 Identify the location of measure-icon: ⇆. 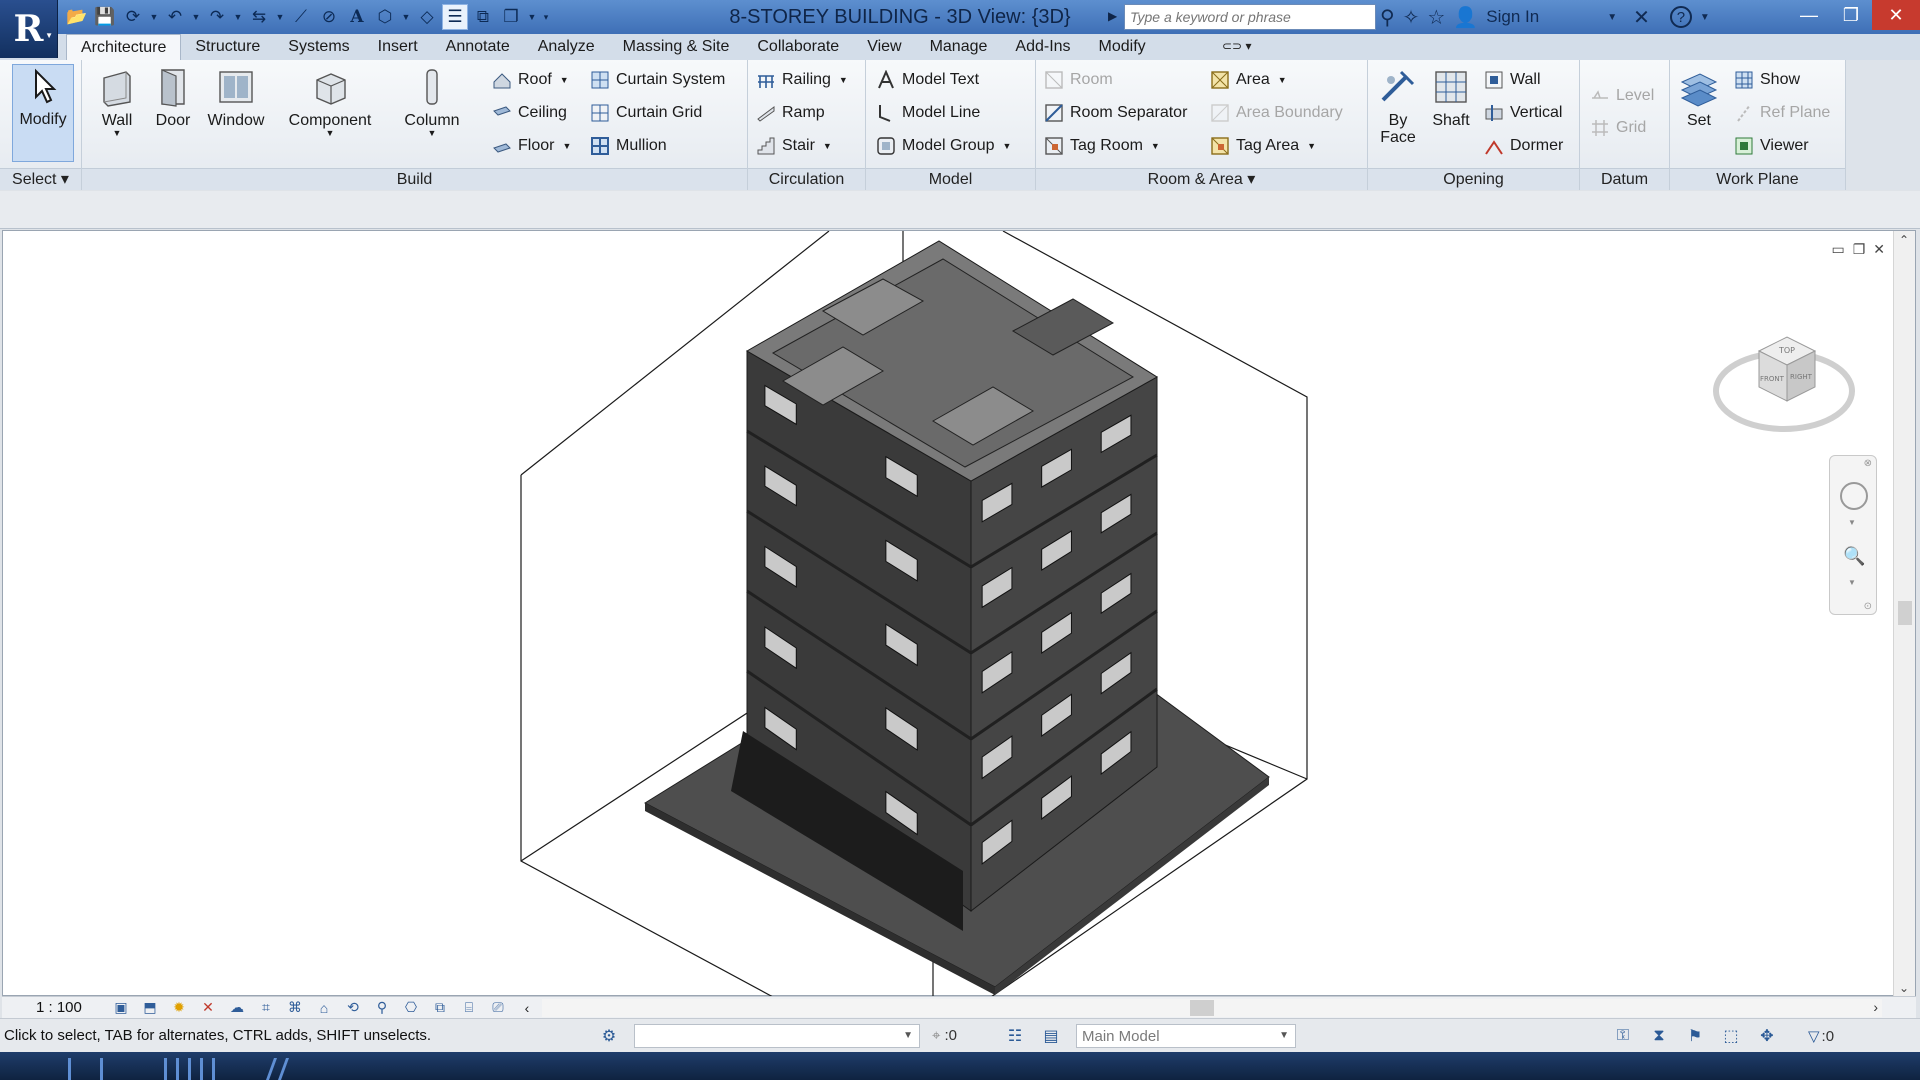
(259, 17).